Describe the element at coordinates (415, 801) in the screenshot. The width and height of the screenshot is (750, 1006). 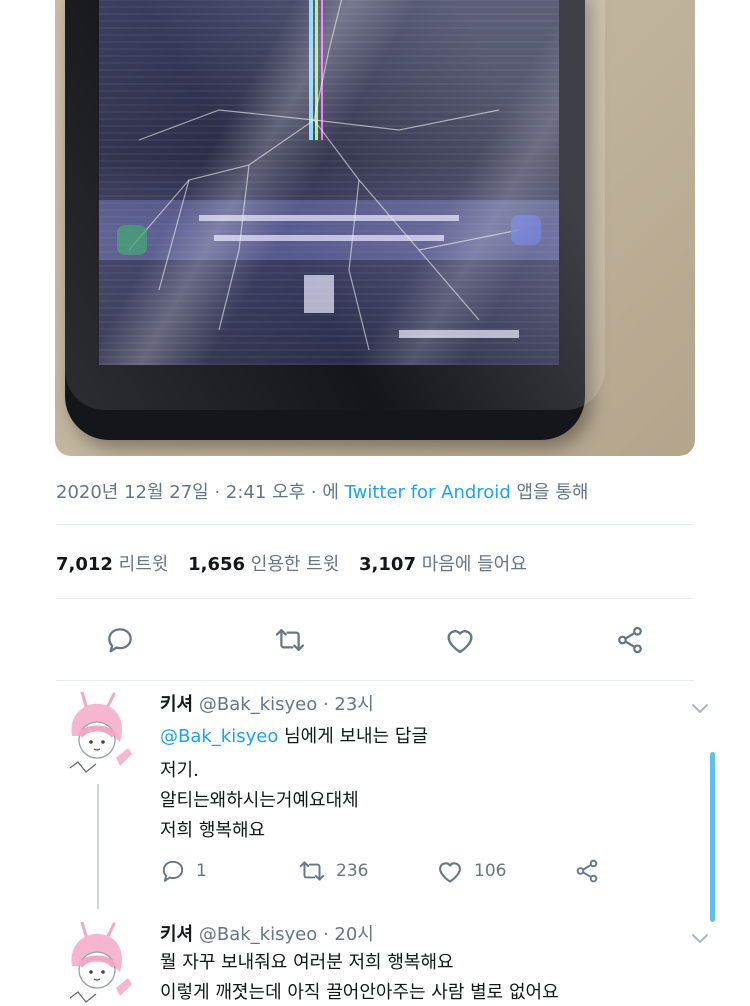
I see `reply-text: 저기. 알티는왜하시는거예요대체 저희 행복해요` at that location.